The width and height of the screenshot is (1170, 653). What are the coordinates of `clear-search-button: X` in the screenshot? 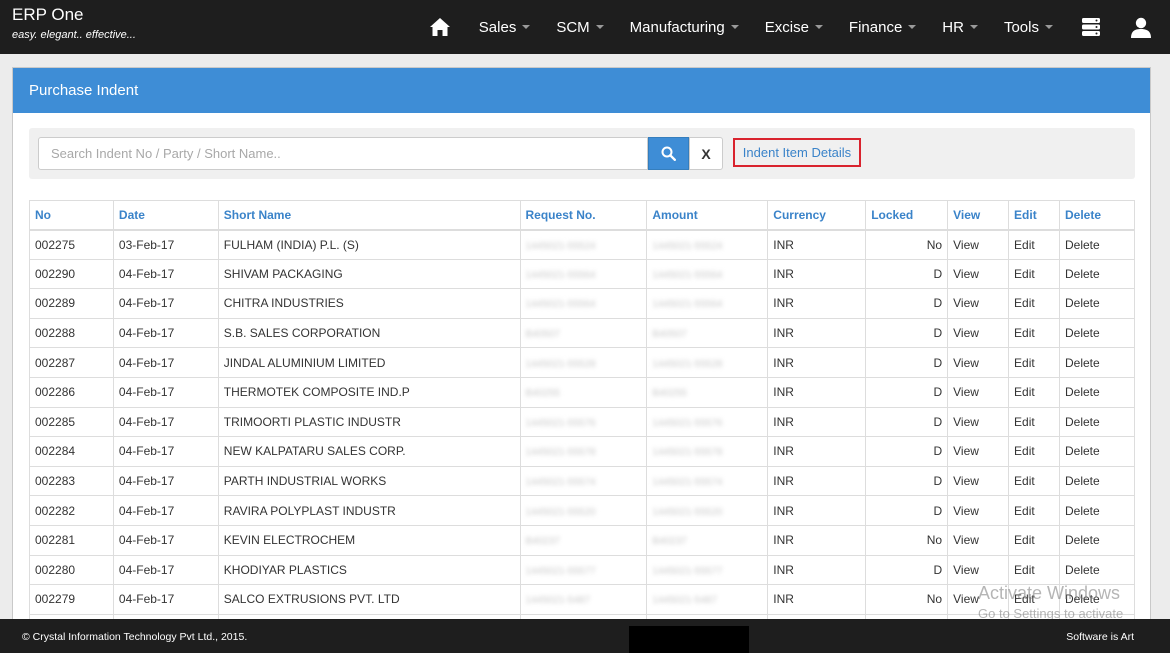 It's located at (706, 153).